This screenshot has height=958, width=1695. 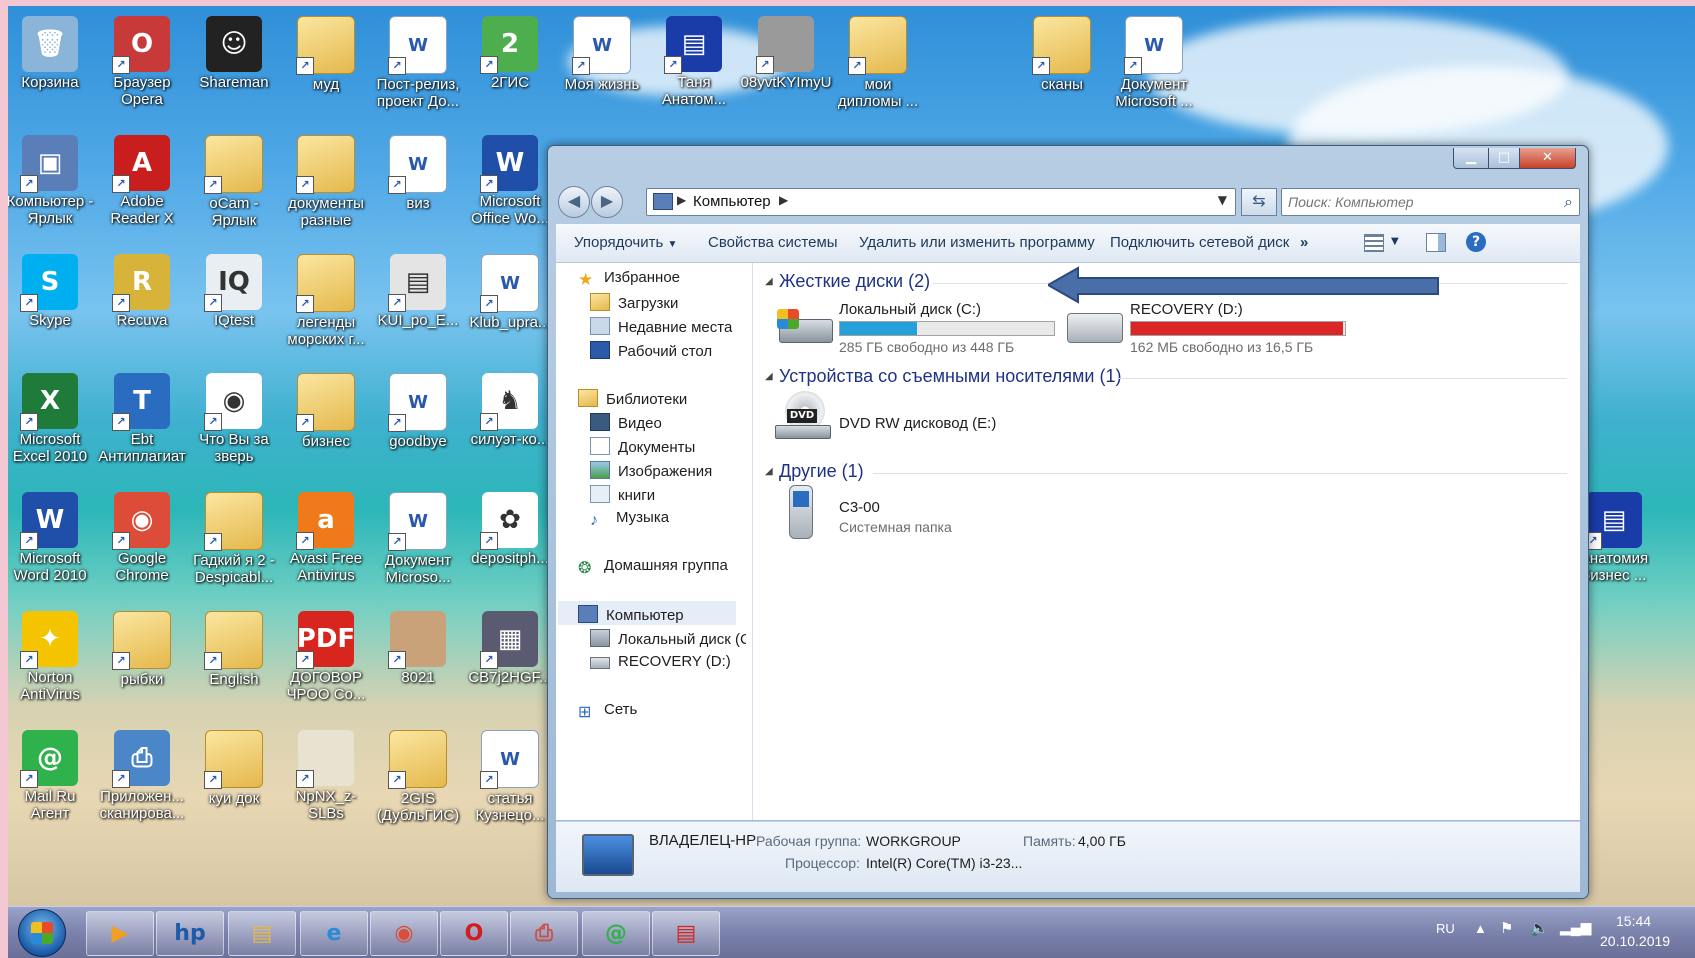 I want to click on help-icon: ?, so click(x=1476, y=242).